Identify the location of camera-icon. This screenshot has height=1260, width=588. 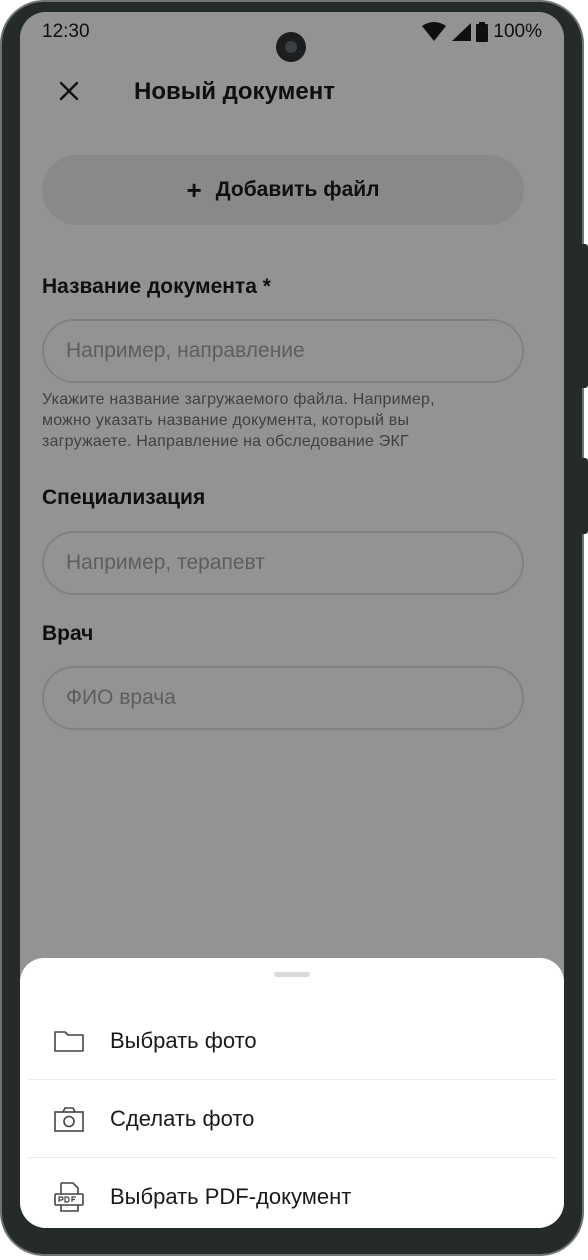
(69, 1119).